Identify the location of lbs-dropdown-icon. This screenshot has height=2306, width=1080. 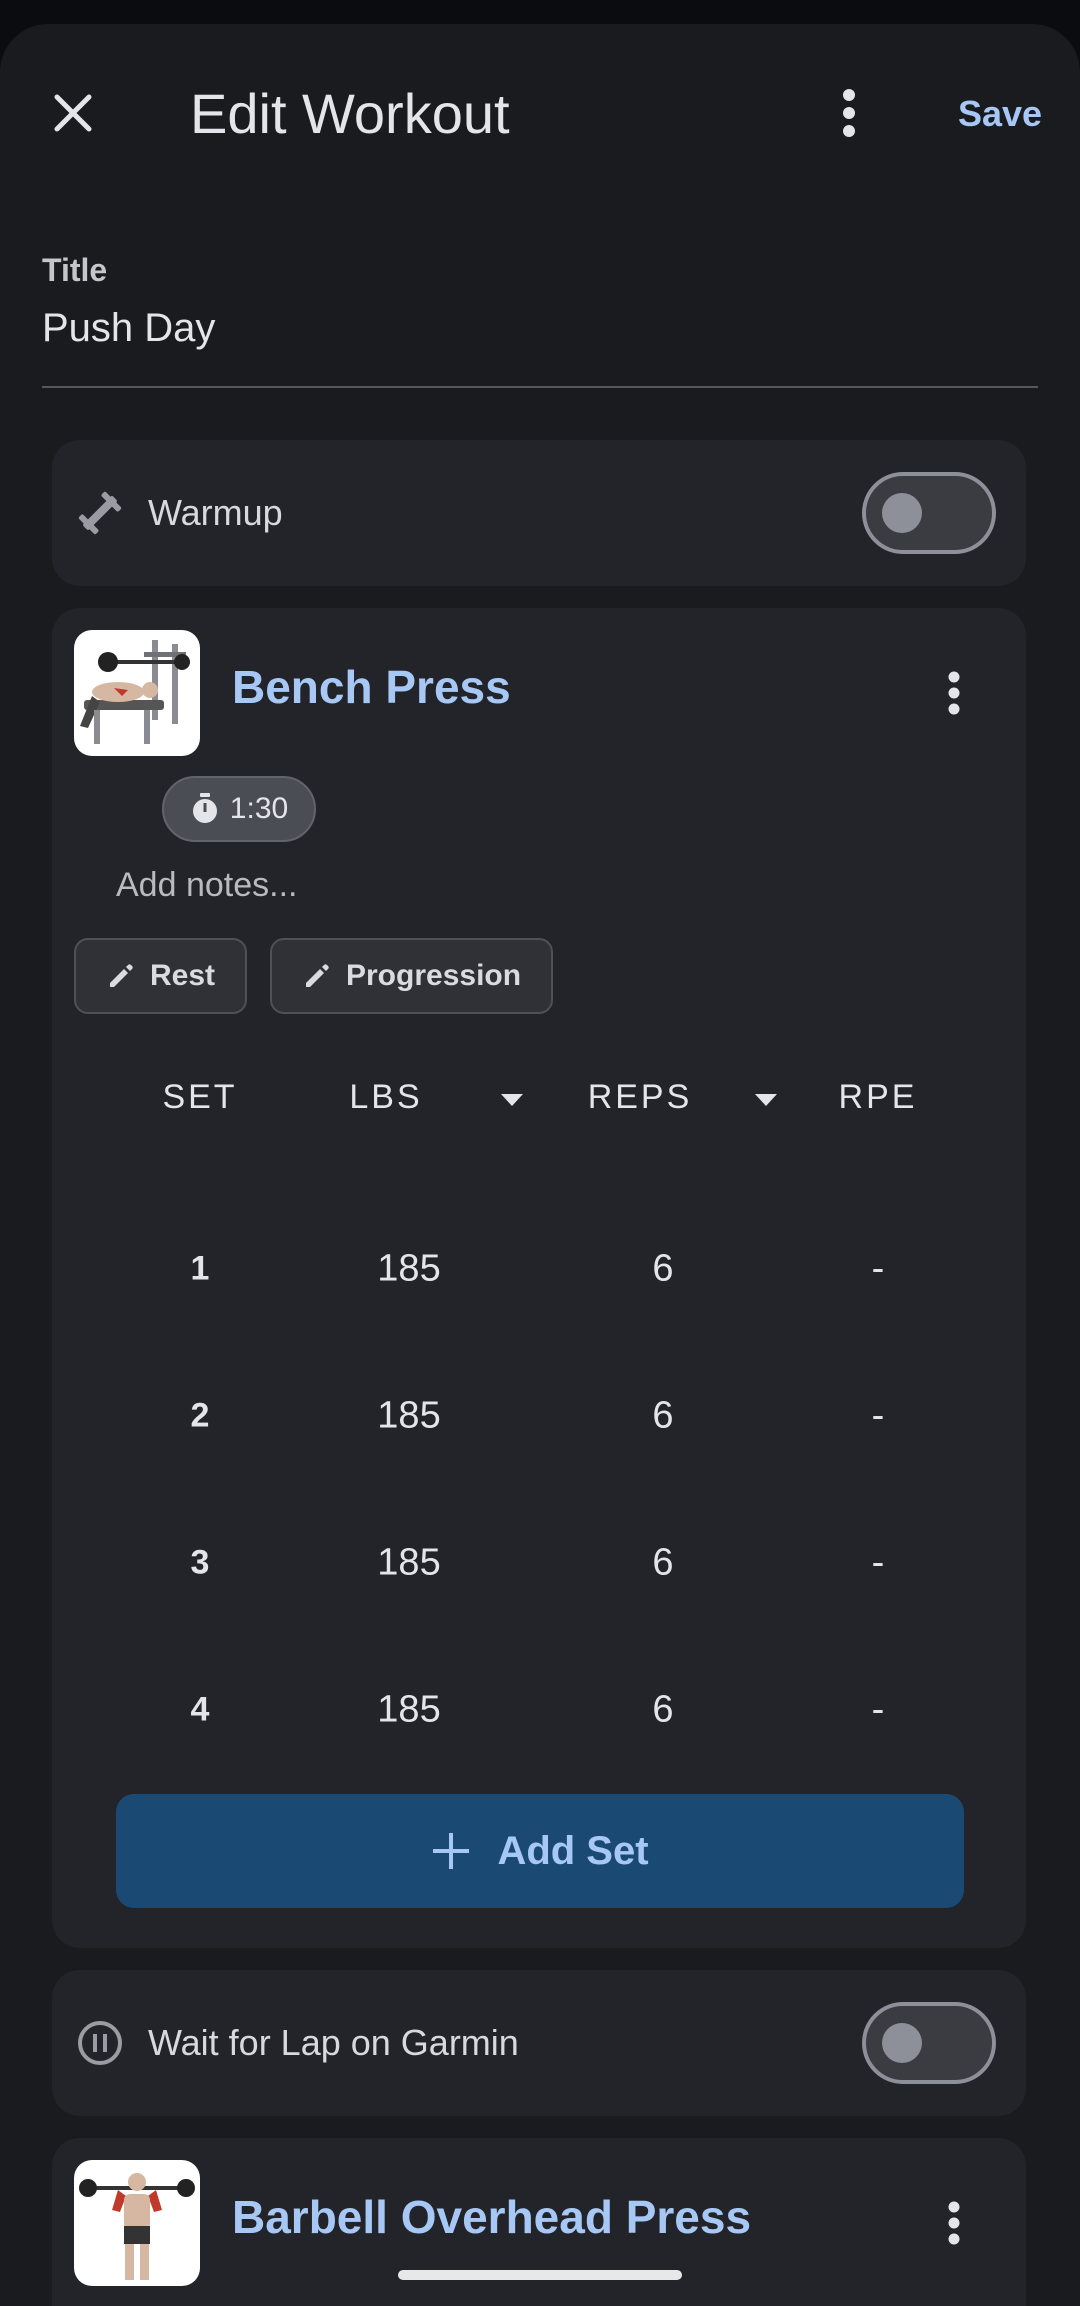
(512, 1100).